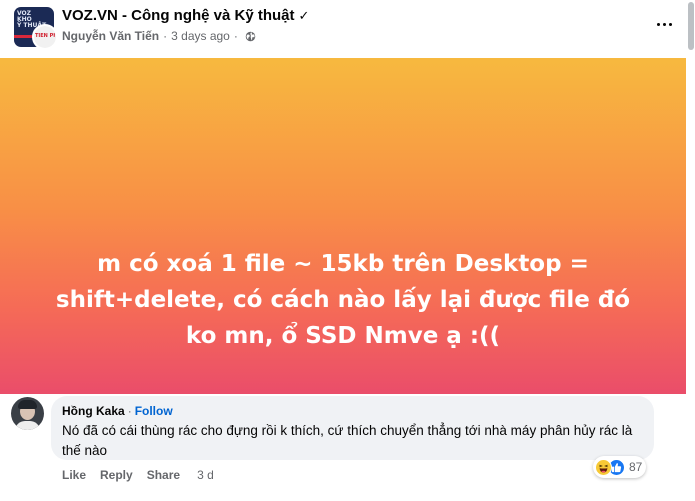 This screenshot has width=695, height=501. Describe the element at coordinates (690, 250) in the screenshot. I see `scrollbar` at that location.